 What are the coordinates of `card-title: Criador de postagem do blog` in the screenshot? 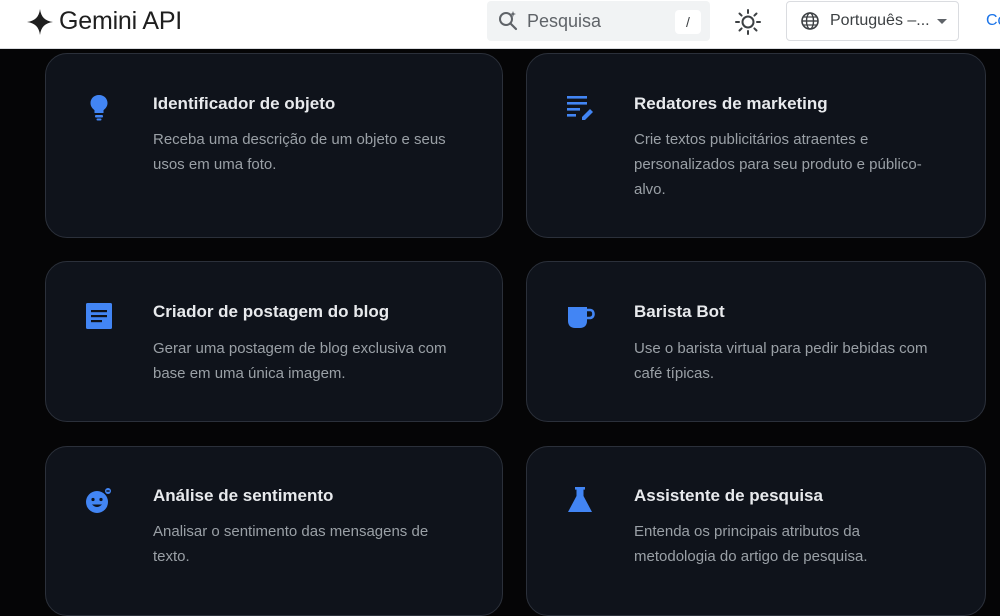 It's located at (271, 311).